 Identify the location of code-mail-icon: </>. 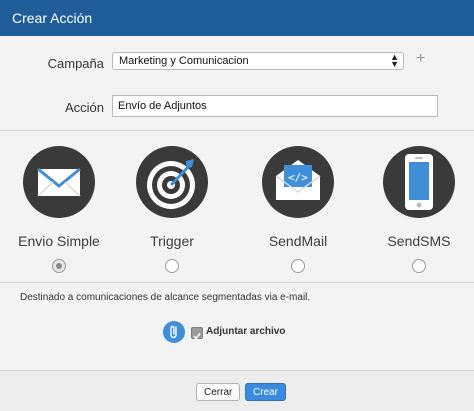
(298, 182).